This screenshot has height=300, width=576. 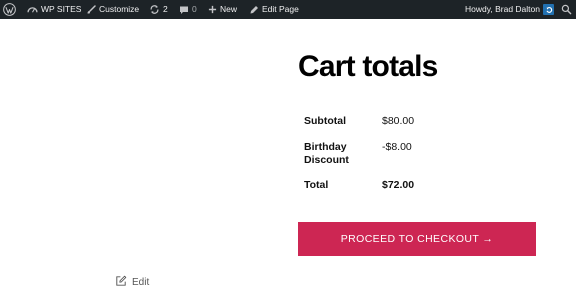 I want to click on edit-link: Edit, so click(x=132, y=282).